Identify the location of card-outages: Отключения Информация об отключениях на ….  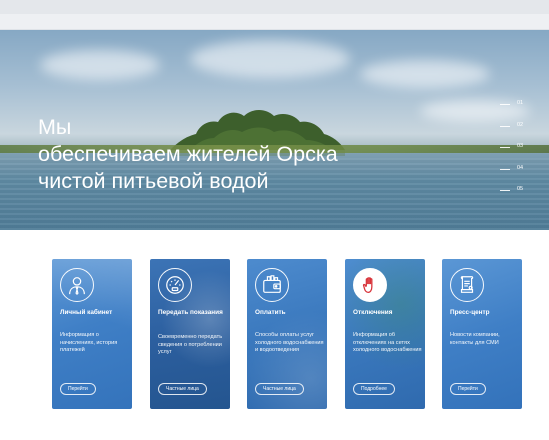
(385, 334).